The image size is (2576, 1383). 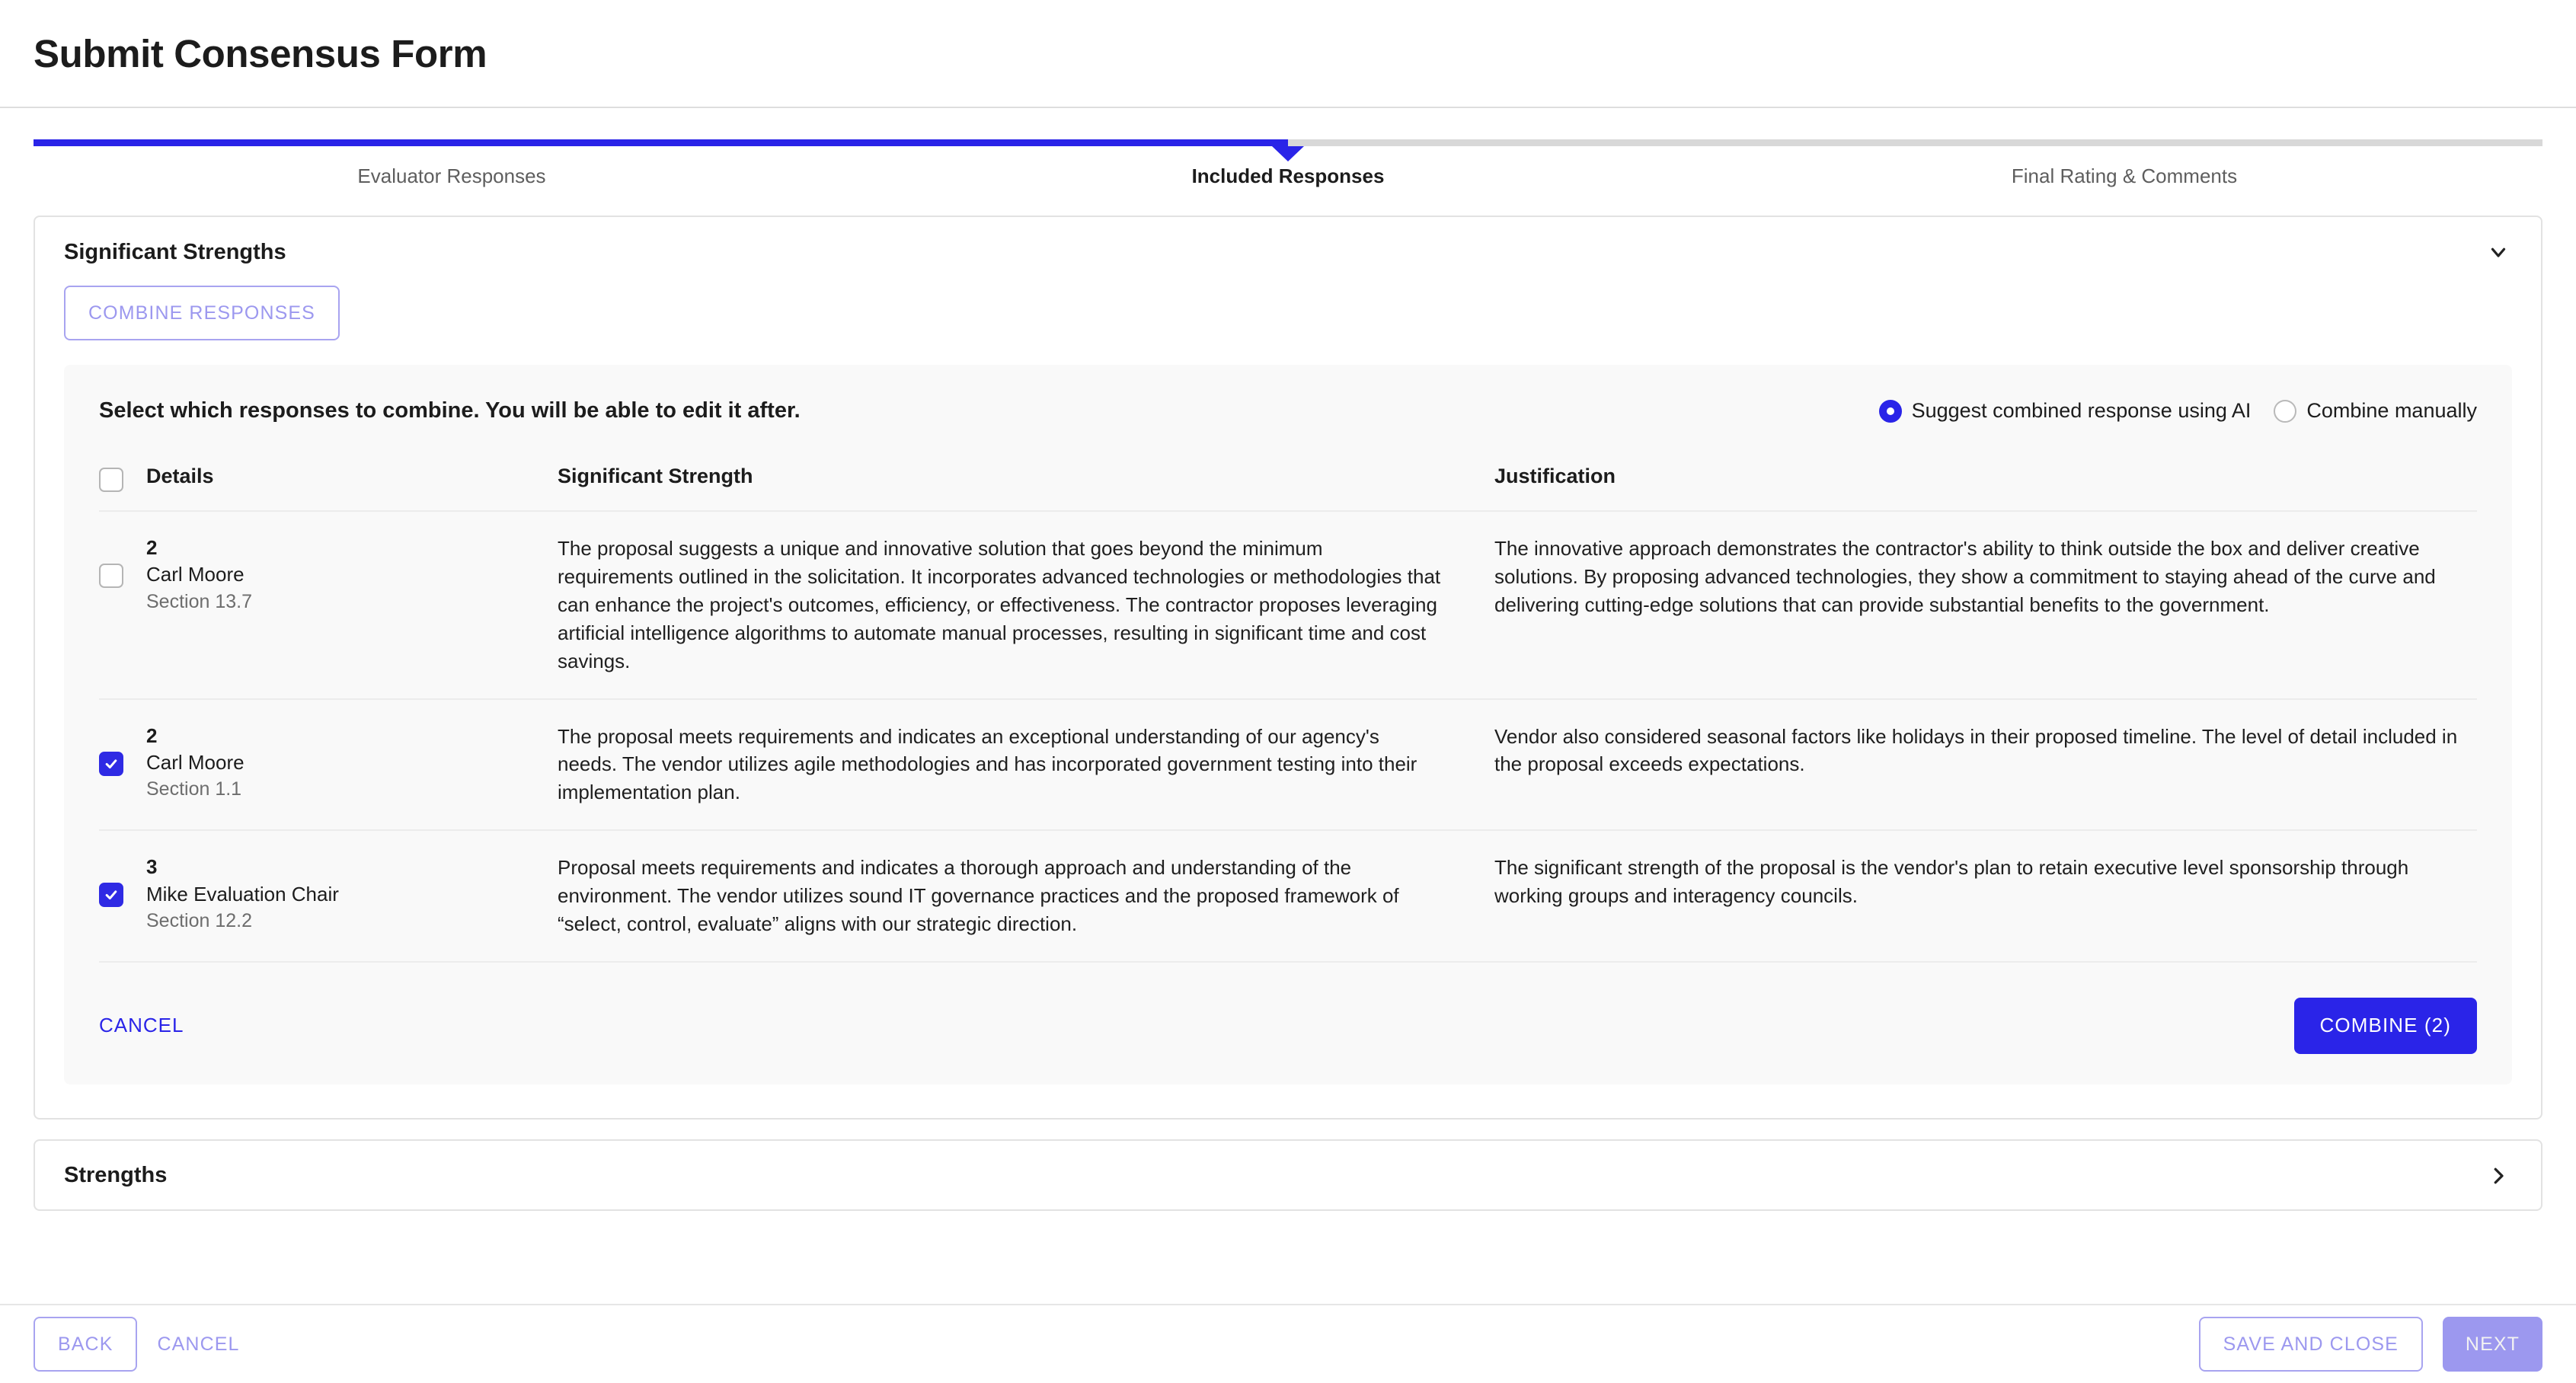 I want to click on radio-unselected-icon, so click(x=2286, y=411).